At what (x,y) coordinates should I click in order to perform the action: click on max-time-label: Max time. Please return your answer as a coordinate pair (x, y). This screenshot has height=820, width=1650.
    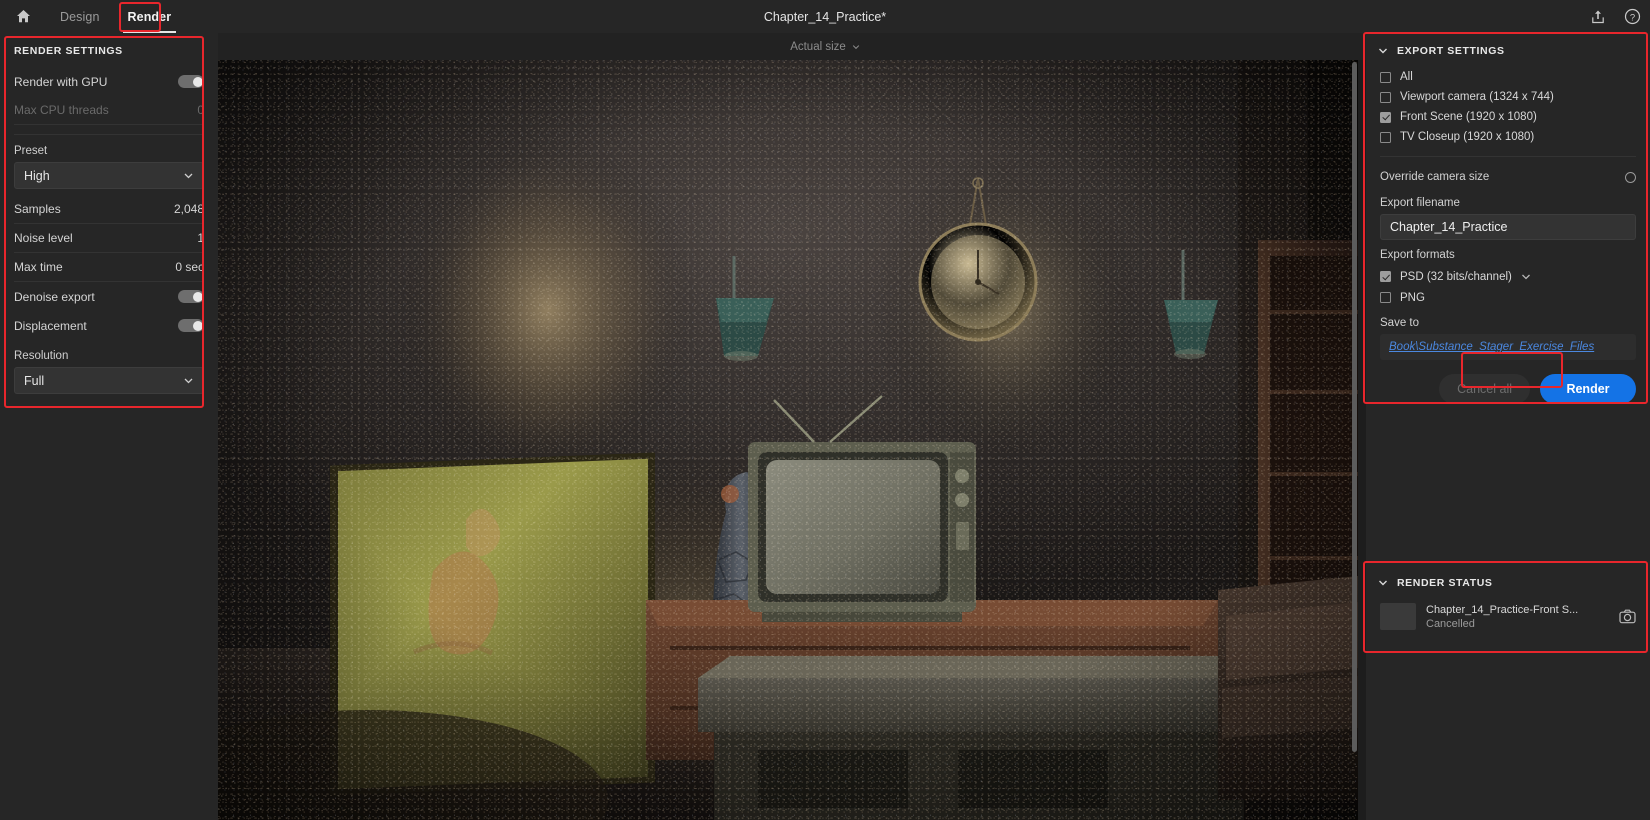
    Looking at the image, I should click on (38, 267).